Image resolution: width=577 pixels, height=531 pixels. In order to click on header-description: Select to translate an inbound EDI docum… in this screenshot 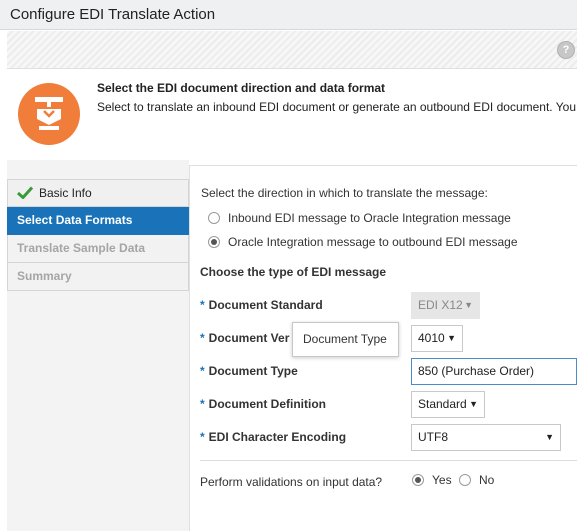, I will do `click(336, 107)`.